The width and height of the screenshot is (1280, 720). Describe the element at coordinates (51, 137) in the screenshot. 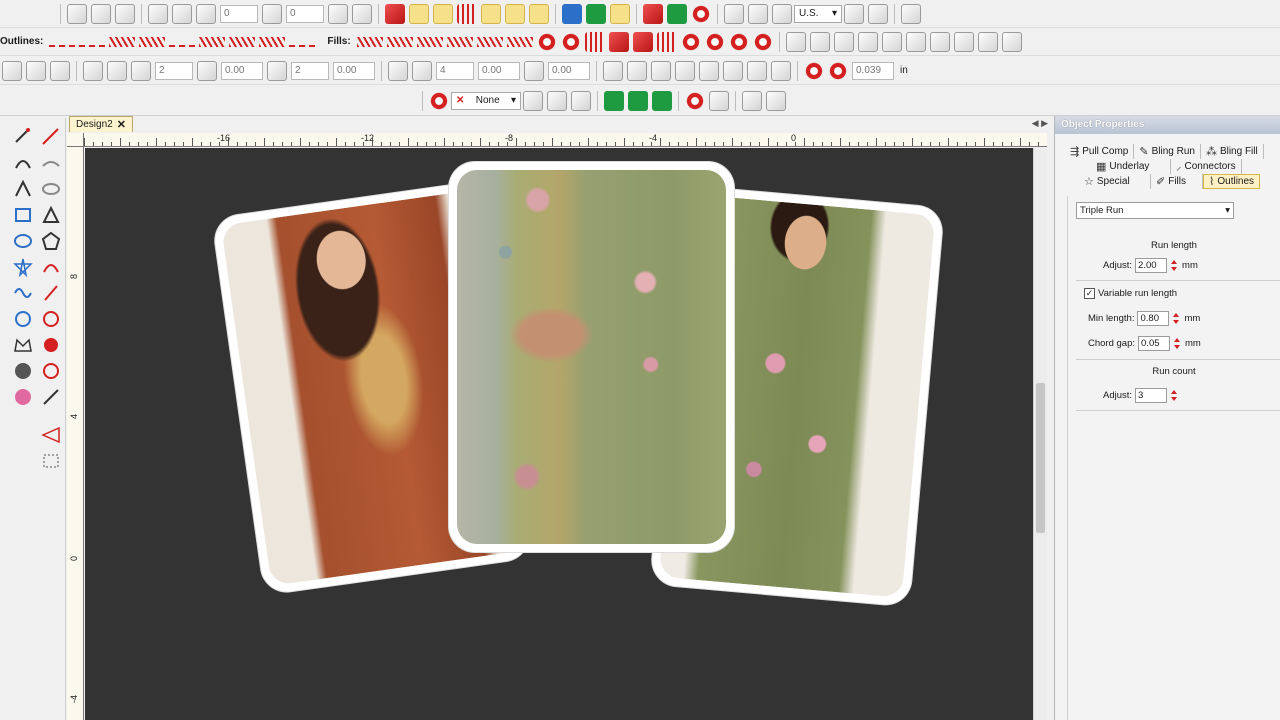

I see `reshape-tool-icon` at that location.